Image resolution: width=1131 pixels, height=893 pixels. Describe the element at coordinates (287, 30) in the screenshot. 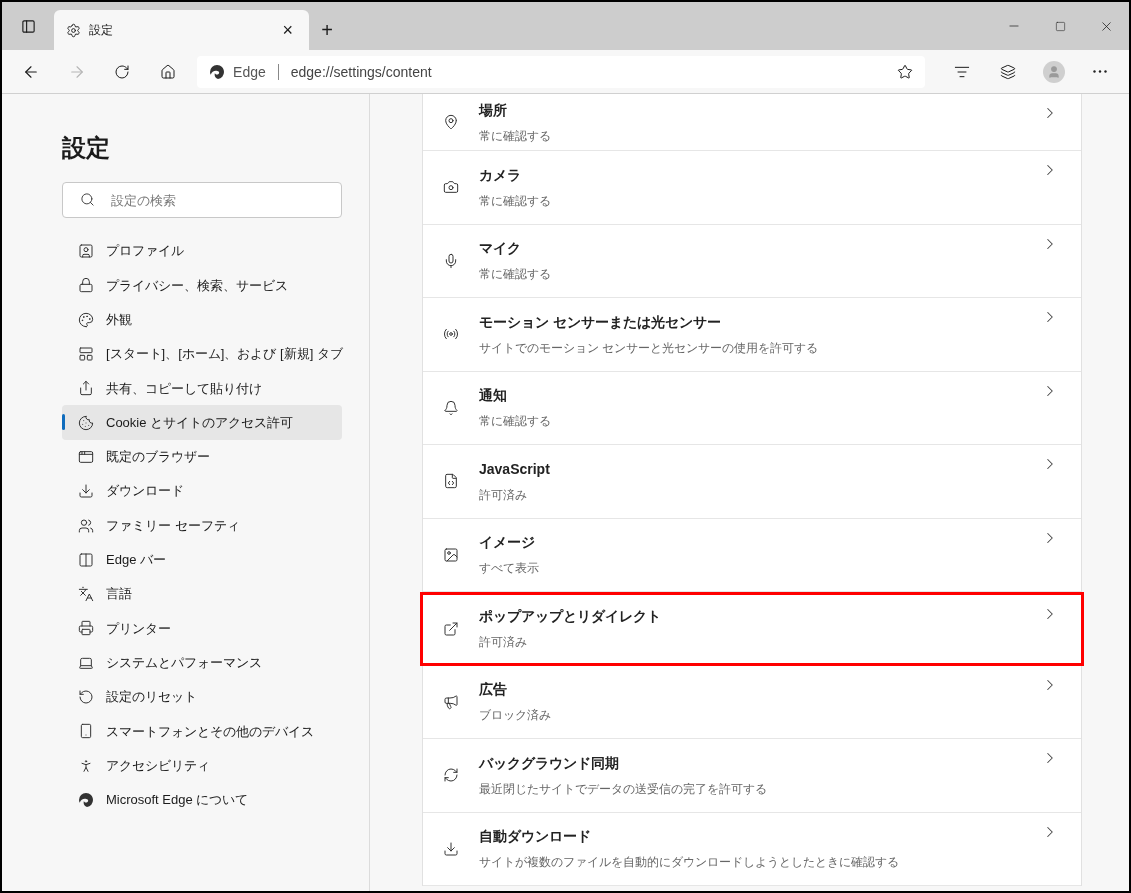

I see `close-tab-button: ×` at that location.